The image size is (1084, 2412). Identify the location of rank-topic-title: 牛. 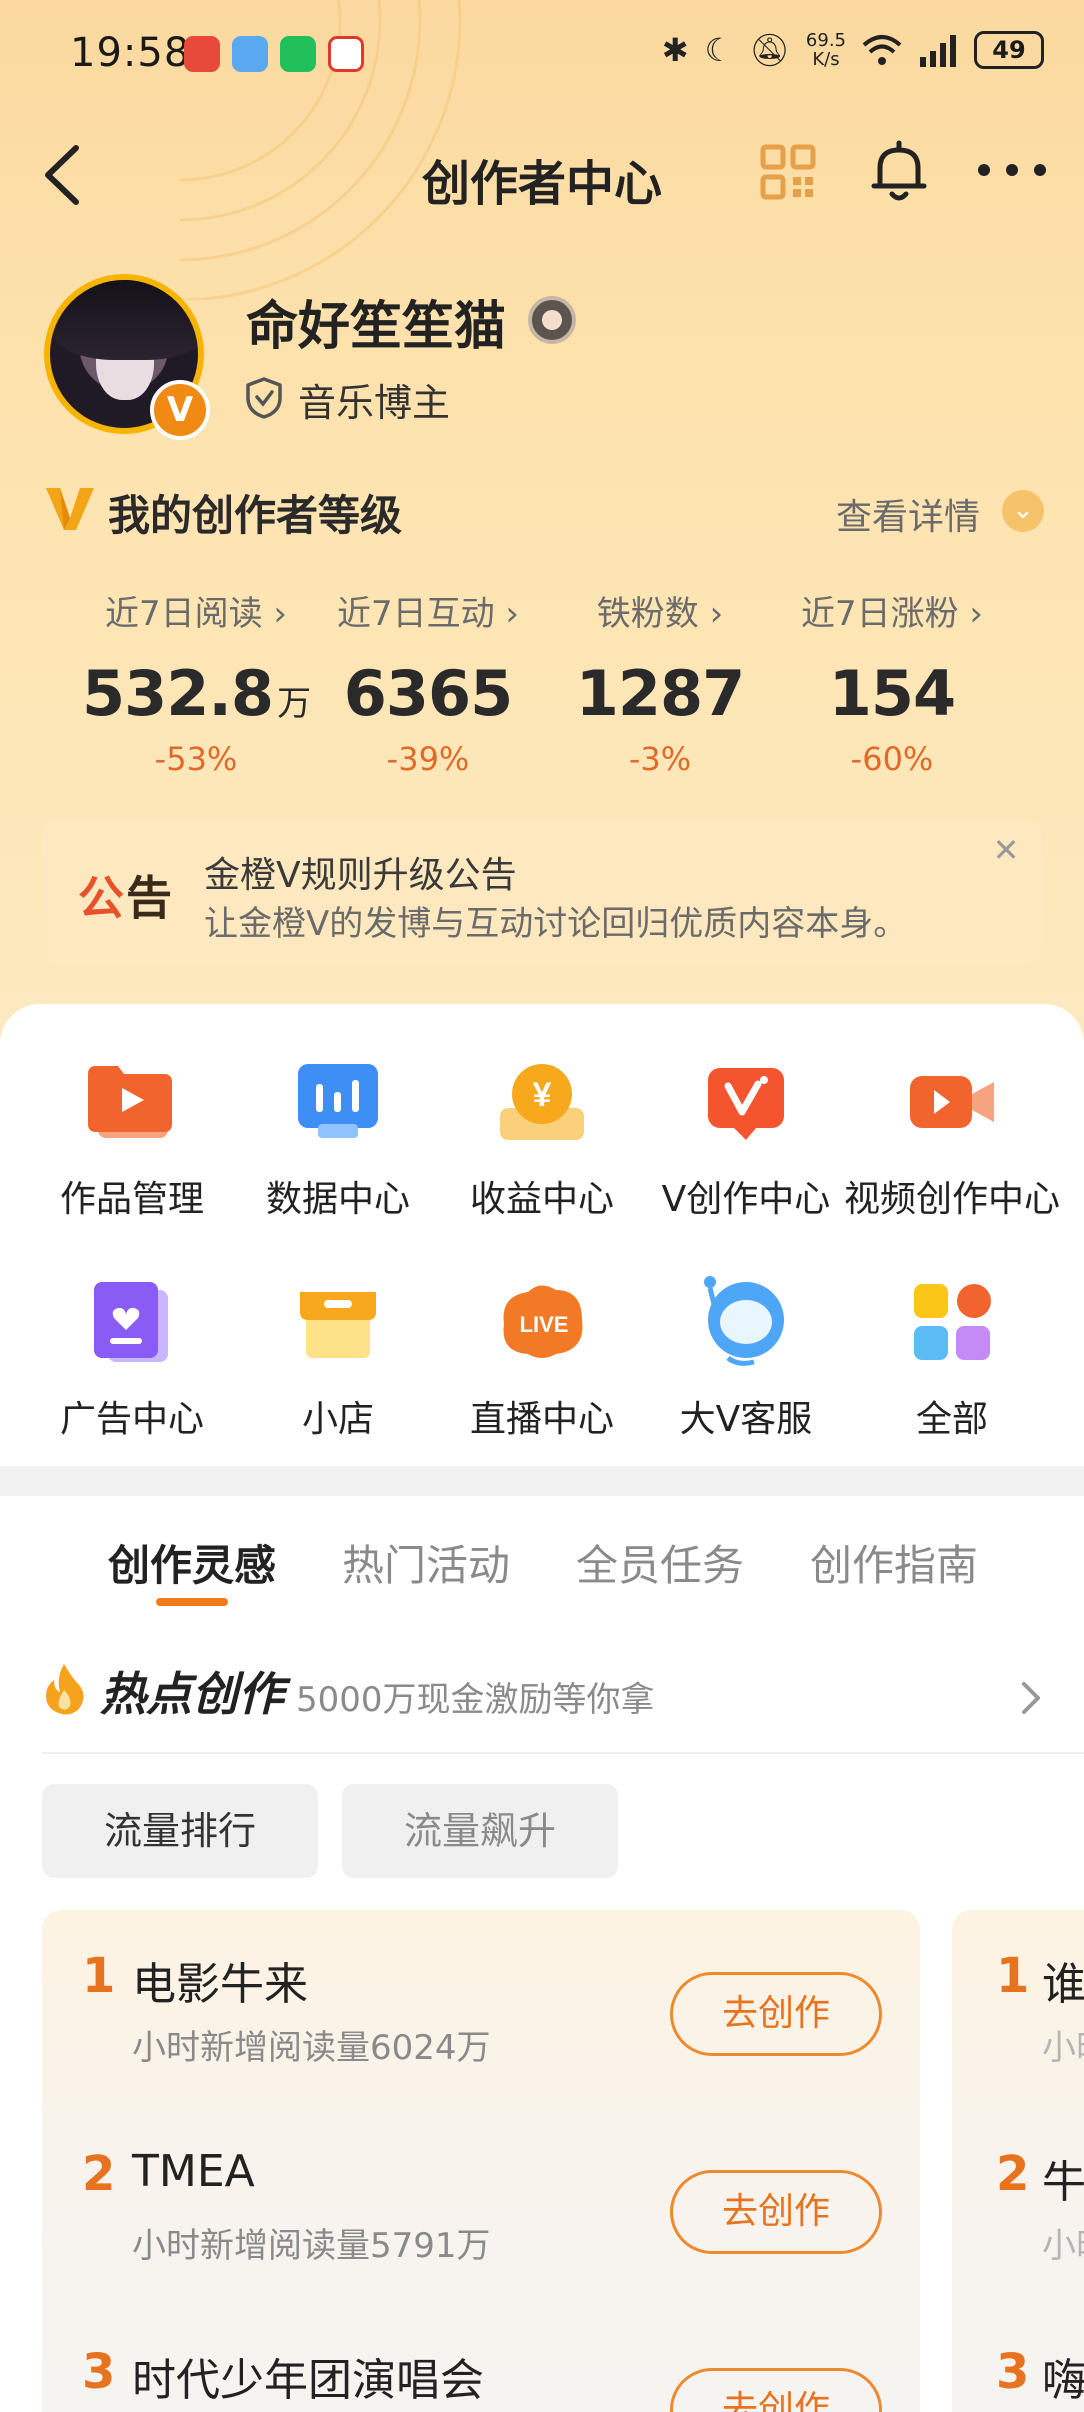
(1063, 2182).